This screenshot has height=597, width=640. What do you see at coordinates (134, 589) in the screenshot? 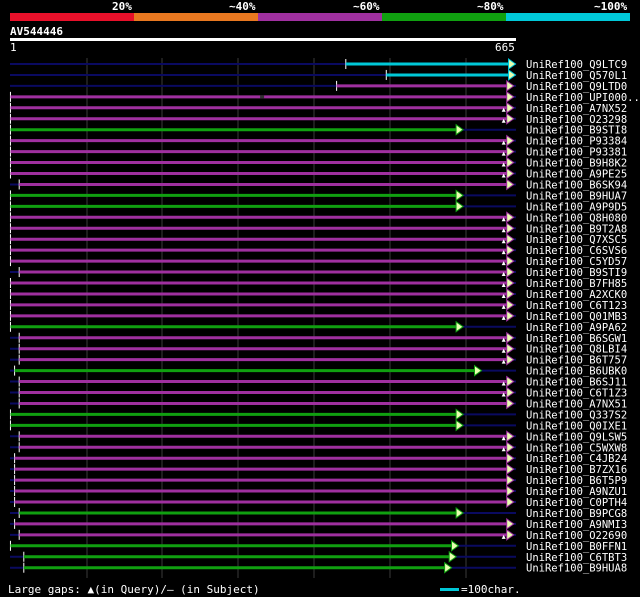
I see `large-gaps-legend: Large gaps: ▲(in Query)/– (in Subject)` at bounding box center [134, 589].